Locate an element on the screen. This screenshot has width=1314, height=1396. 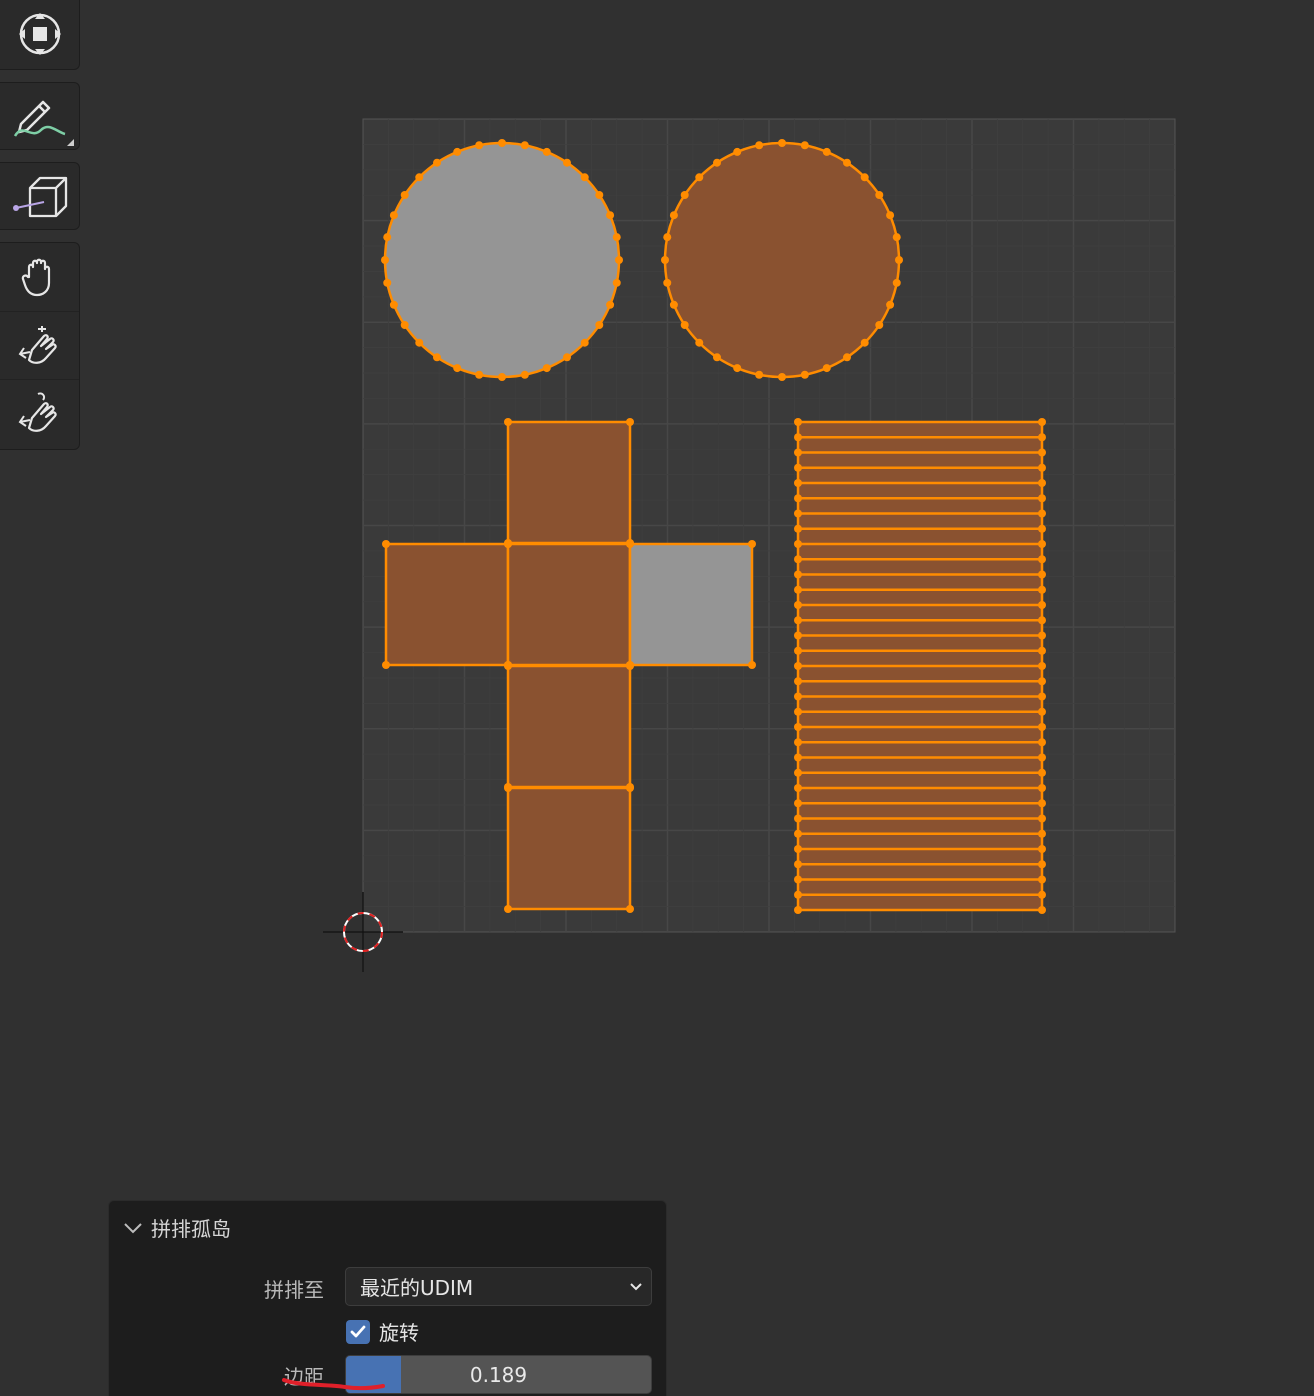
operator-panel-pack-islands: 拼排孤岛 拼排至 最近的UDIM 旋转 边距 0.189 is located at coordinates (387, 1298).